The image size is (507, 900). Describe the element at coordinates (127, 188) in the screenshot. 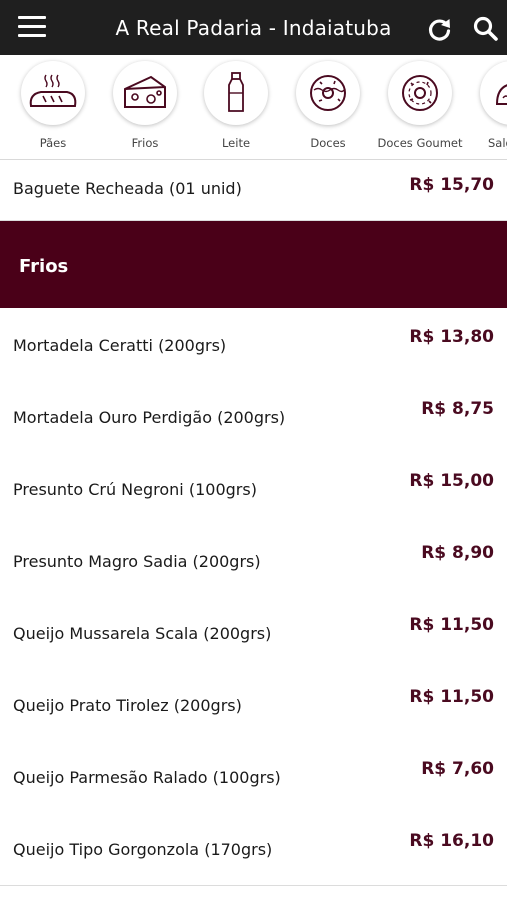

I see `product-name: Baguete Recheada (01 unid)` at that location.